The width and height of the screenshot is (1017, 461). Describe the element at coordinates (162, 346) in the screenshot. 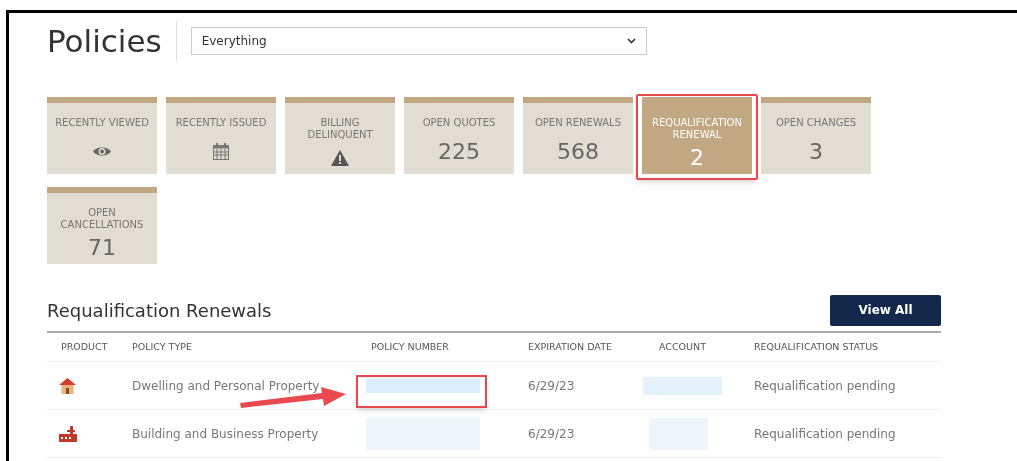

I see `column-header: POLICY TYPE` at that location.